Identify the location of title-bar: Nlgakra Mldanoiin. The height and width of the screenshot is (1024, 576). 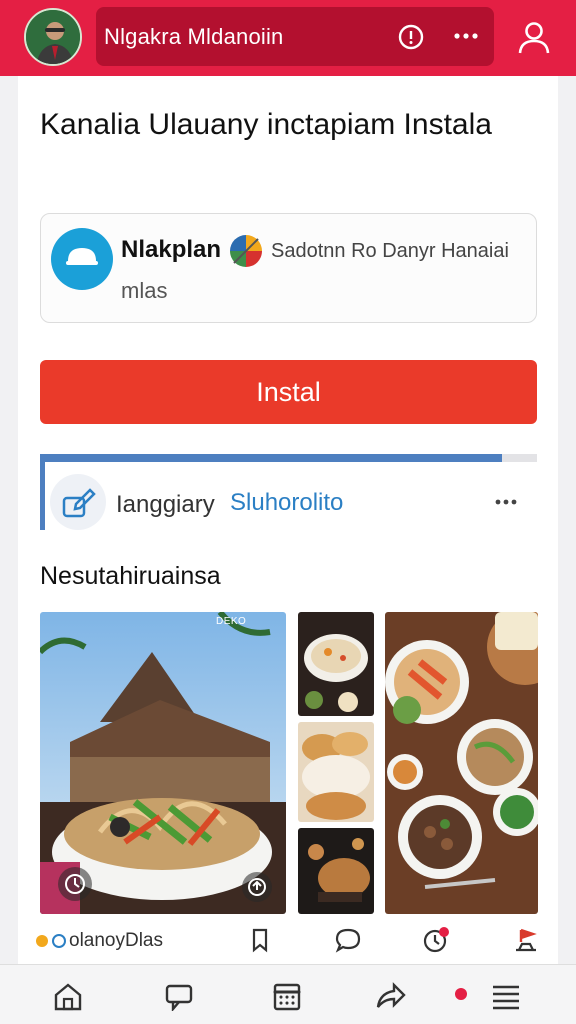
(295, 36).